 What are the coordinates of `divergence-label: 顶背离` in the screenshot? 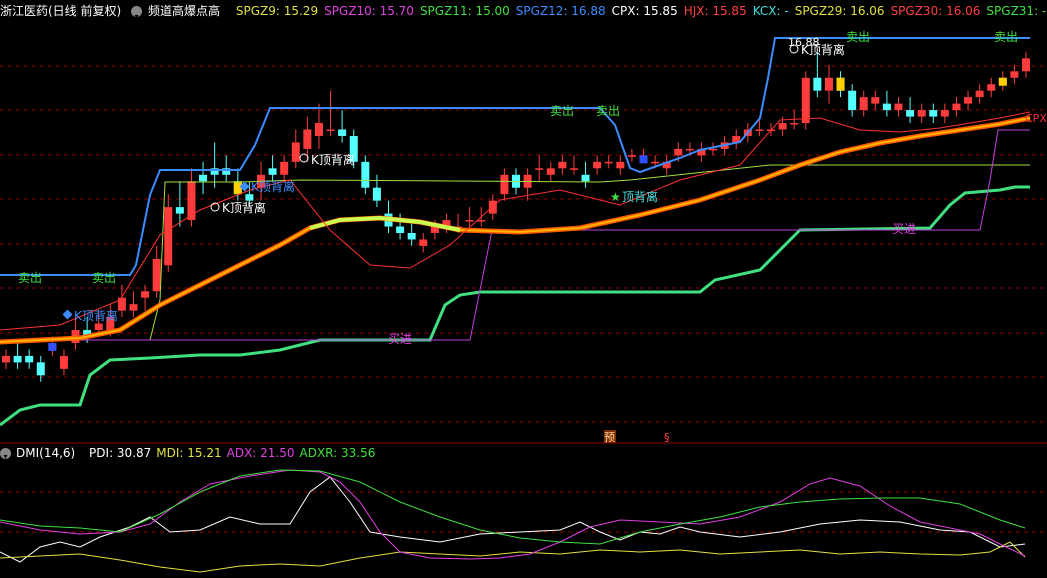 It's located at (640, 196).